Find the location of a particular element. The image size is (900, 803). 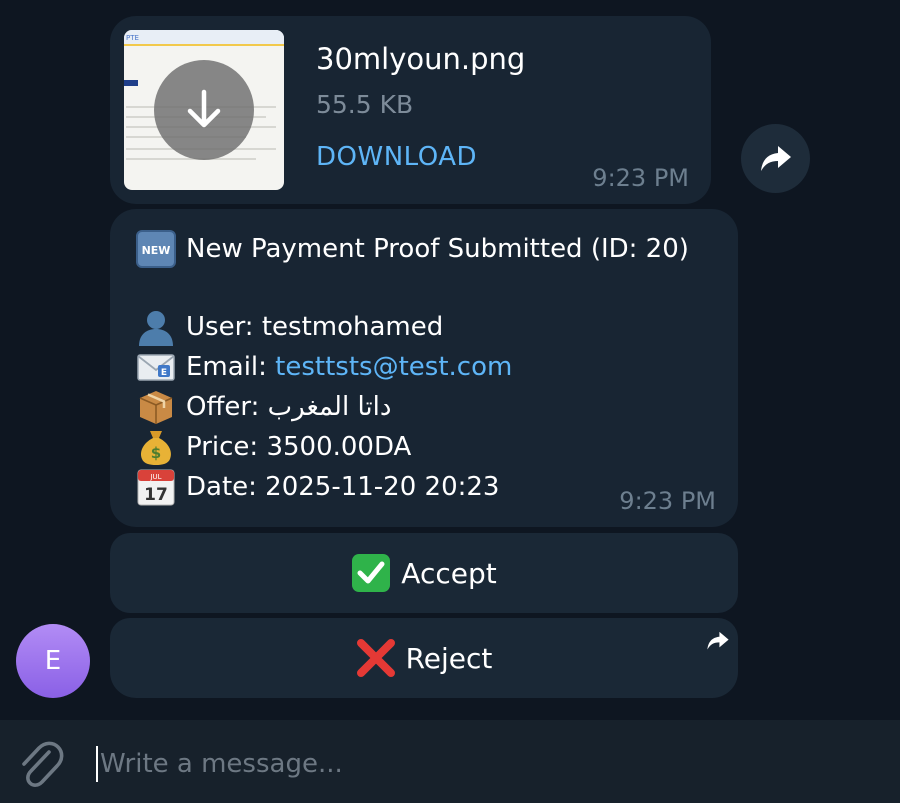

offer-line: Offer: داتا المغرب is located at coordinates (263, 407).